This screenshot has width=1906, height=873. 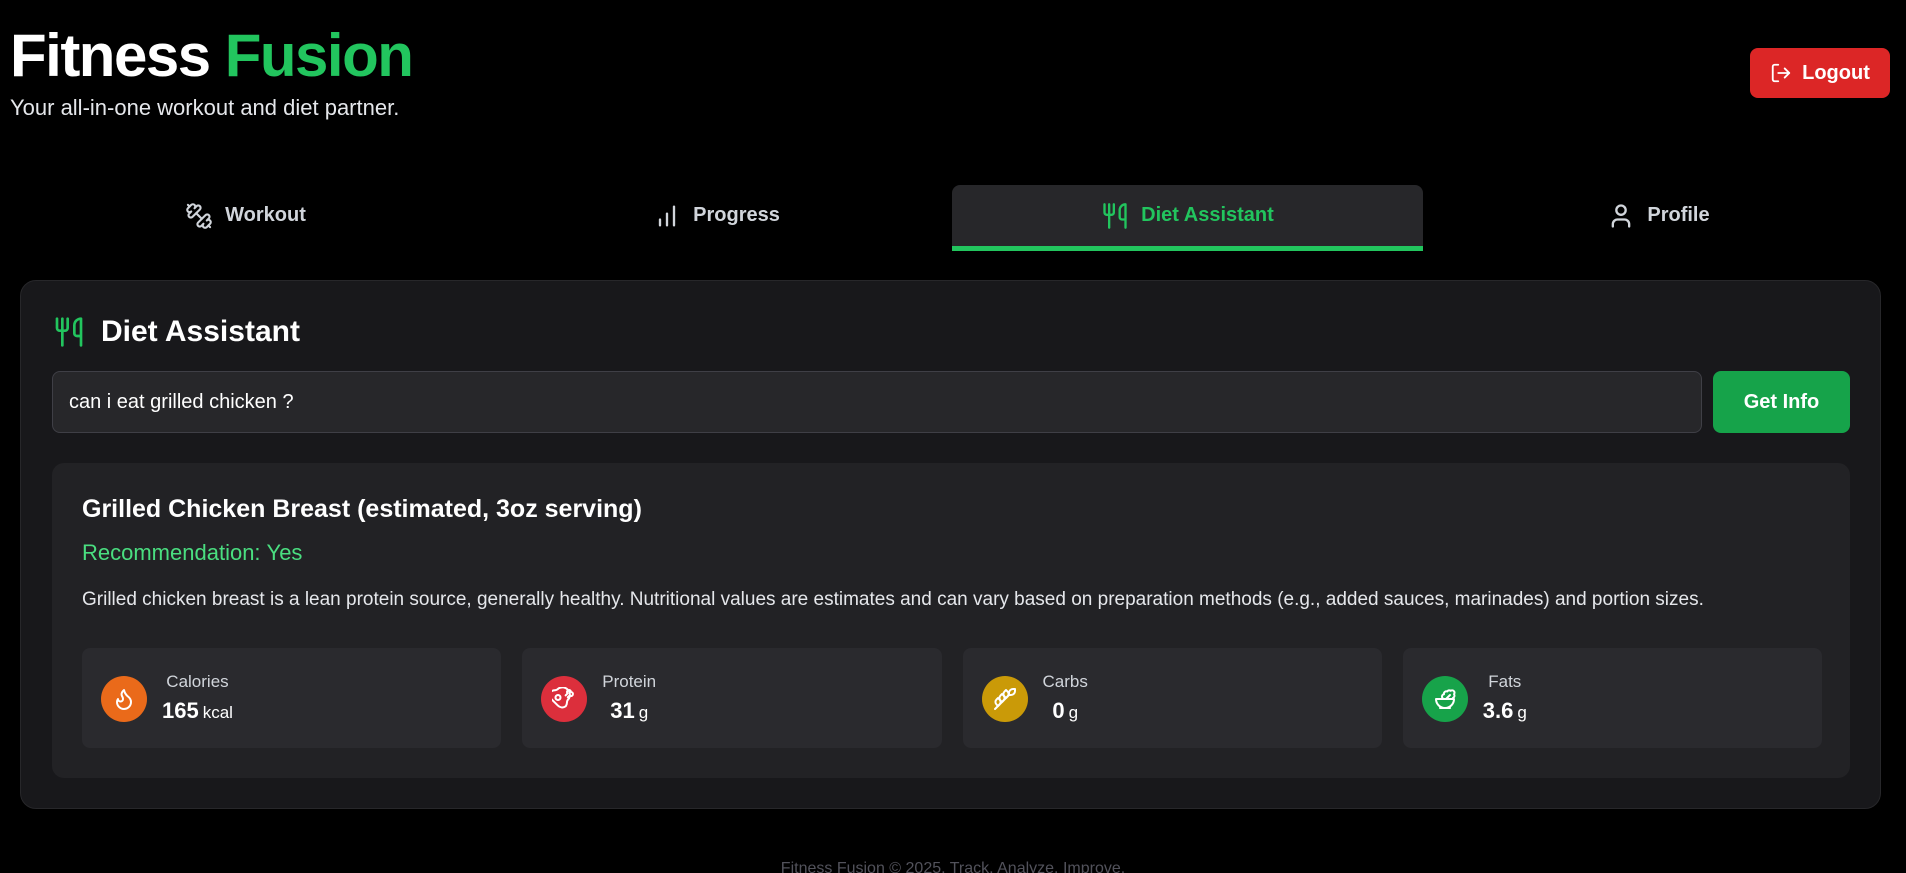 I want to click on recommendation-value: Yes, so click(x=284, y=552).